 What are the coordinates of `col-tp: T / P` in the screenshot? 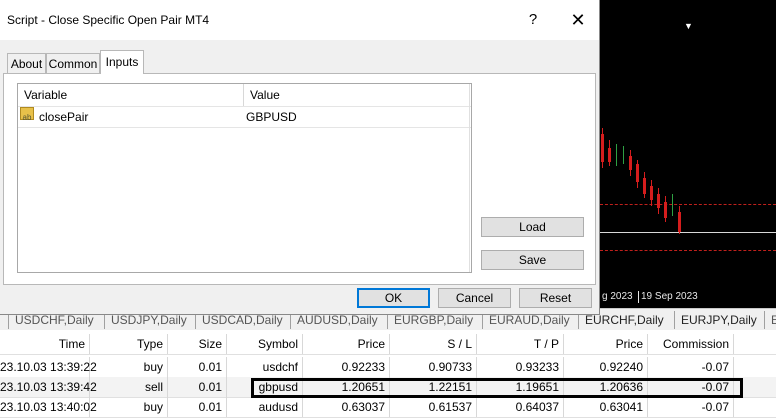 It's located at (520, 344).